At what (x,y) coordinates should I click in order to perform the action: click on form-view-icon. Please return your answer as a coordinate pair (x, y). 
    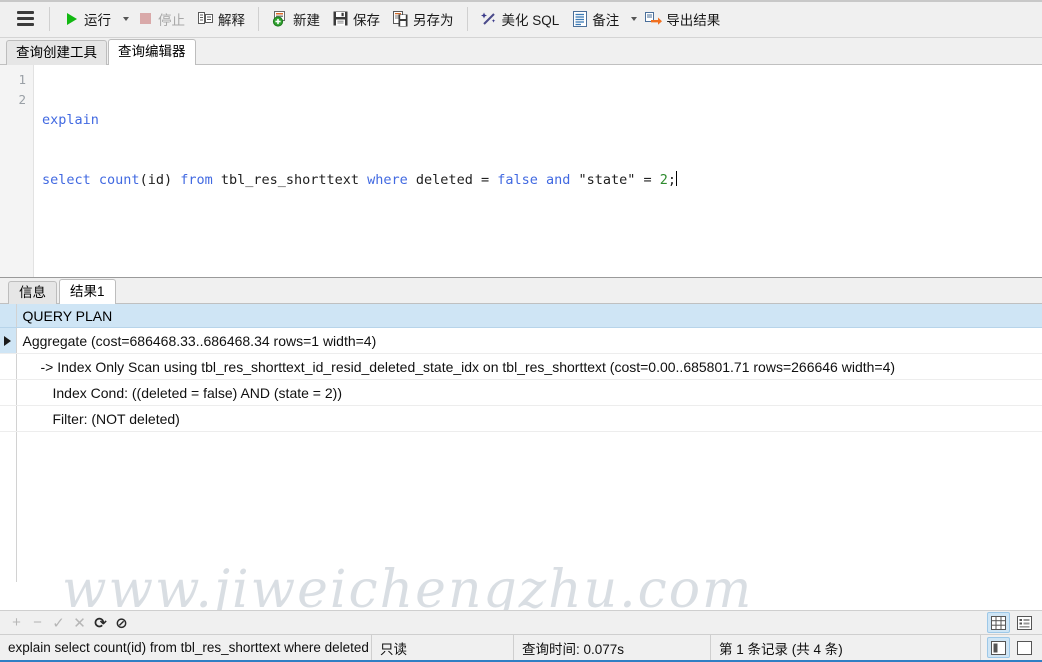
    Looking at the image, I should click on (1024, 622).